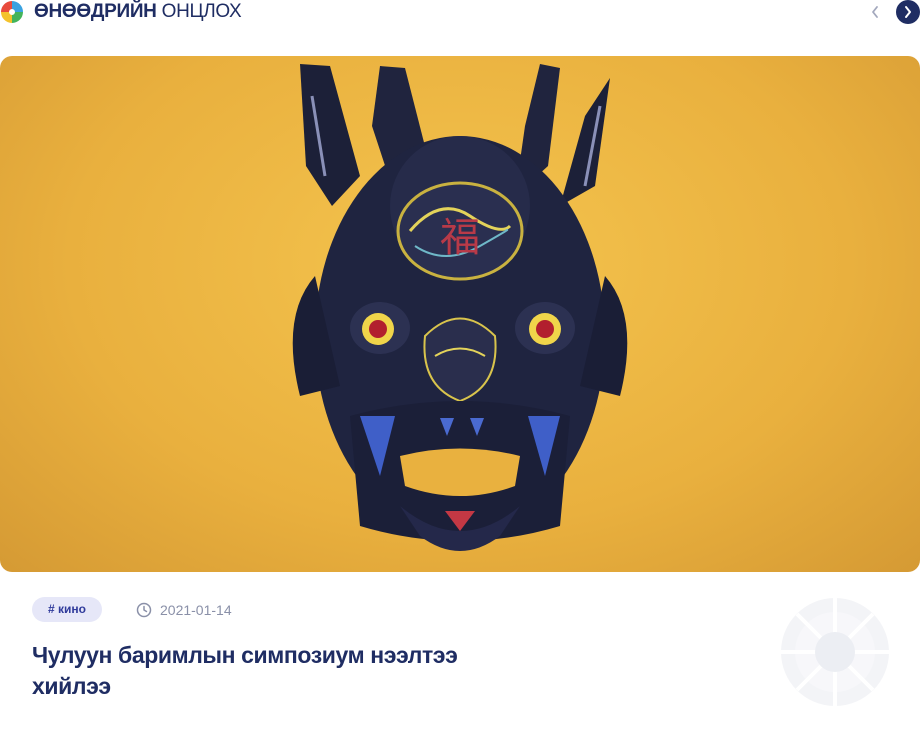  Describe the element at coordinates (12, 12) in the screenshot. I see `logo-icon` at that location.